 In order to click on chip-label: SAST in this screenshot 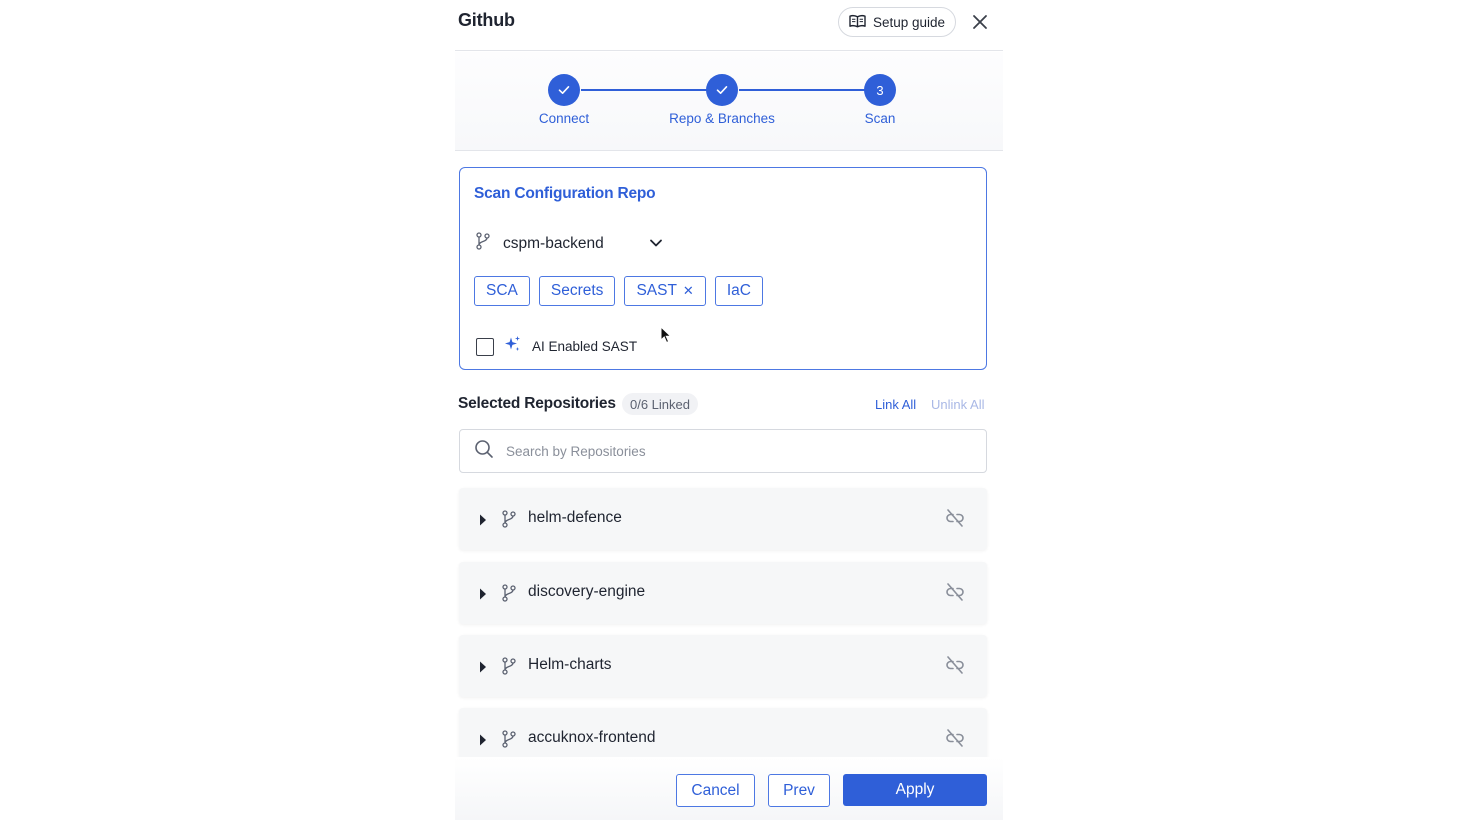, I will do `click(656, 290)`.